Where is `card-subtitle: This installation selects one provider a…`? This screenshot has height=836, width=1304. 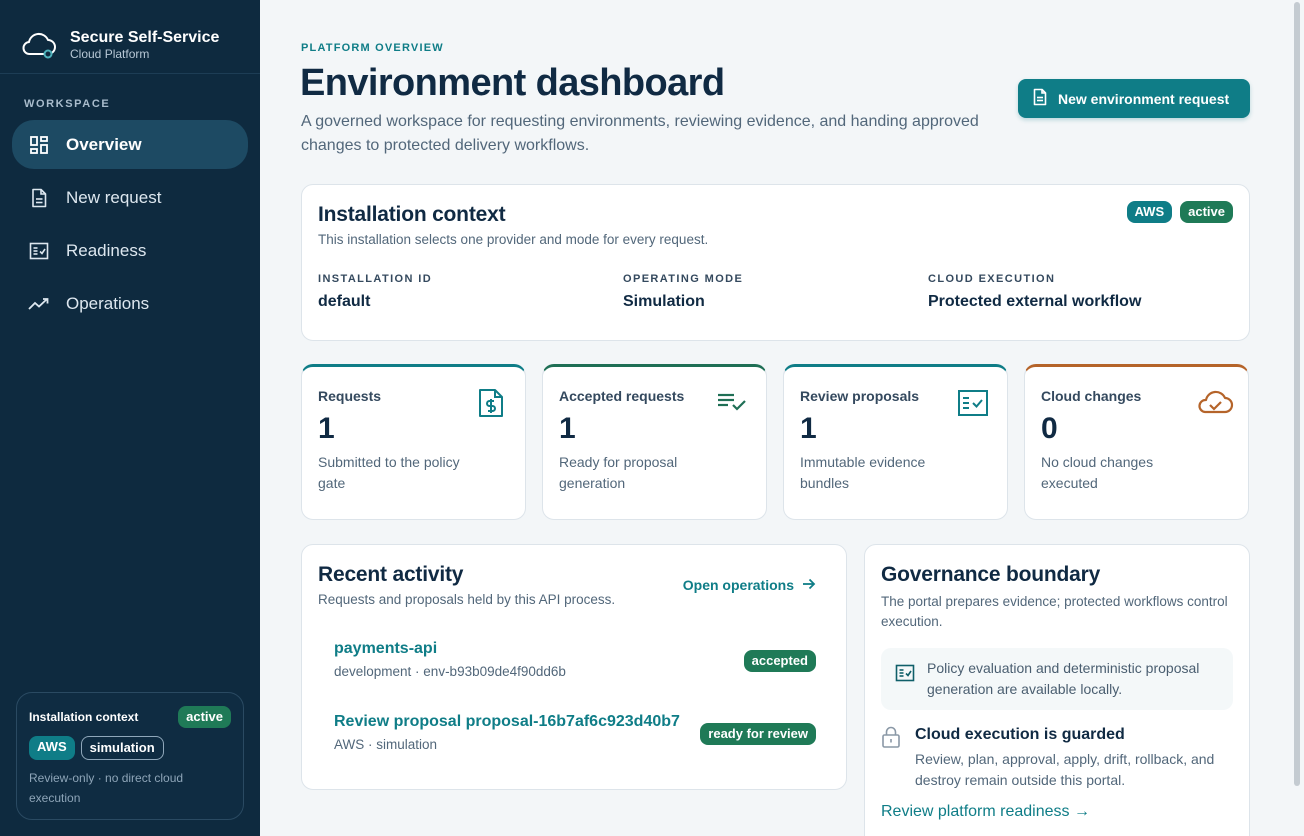
card-subtitle: This installation selects one provider a… is located at coordinates (513, 239).